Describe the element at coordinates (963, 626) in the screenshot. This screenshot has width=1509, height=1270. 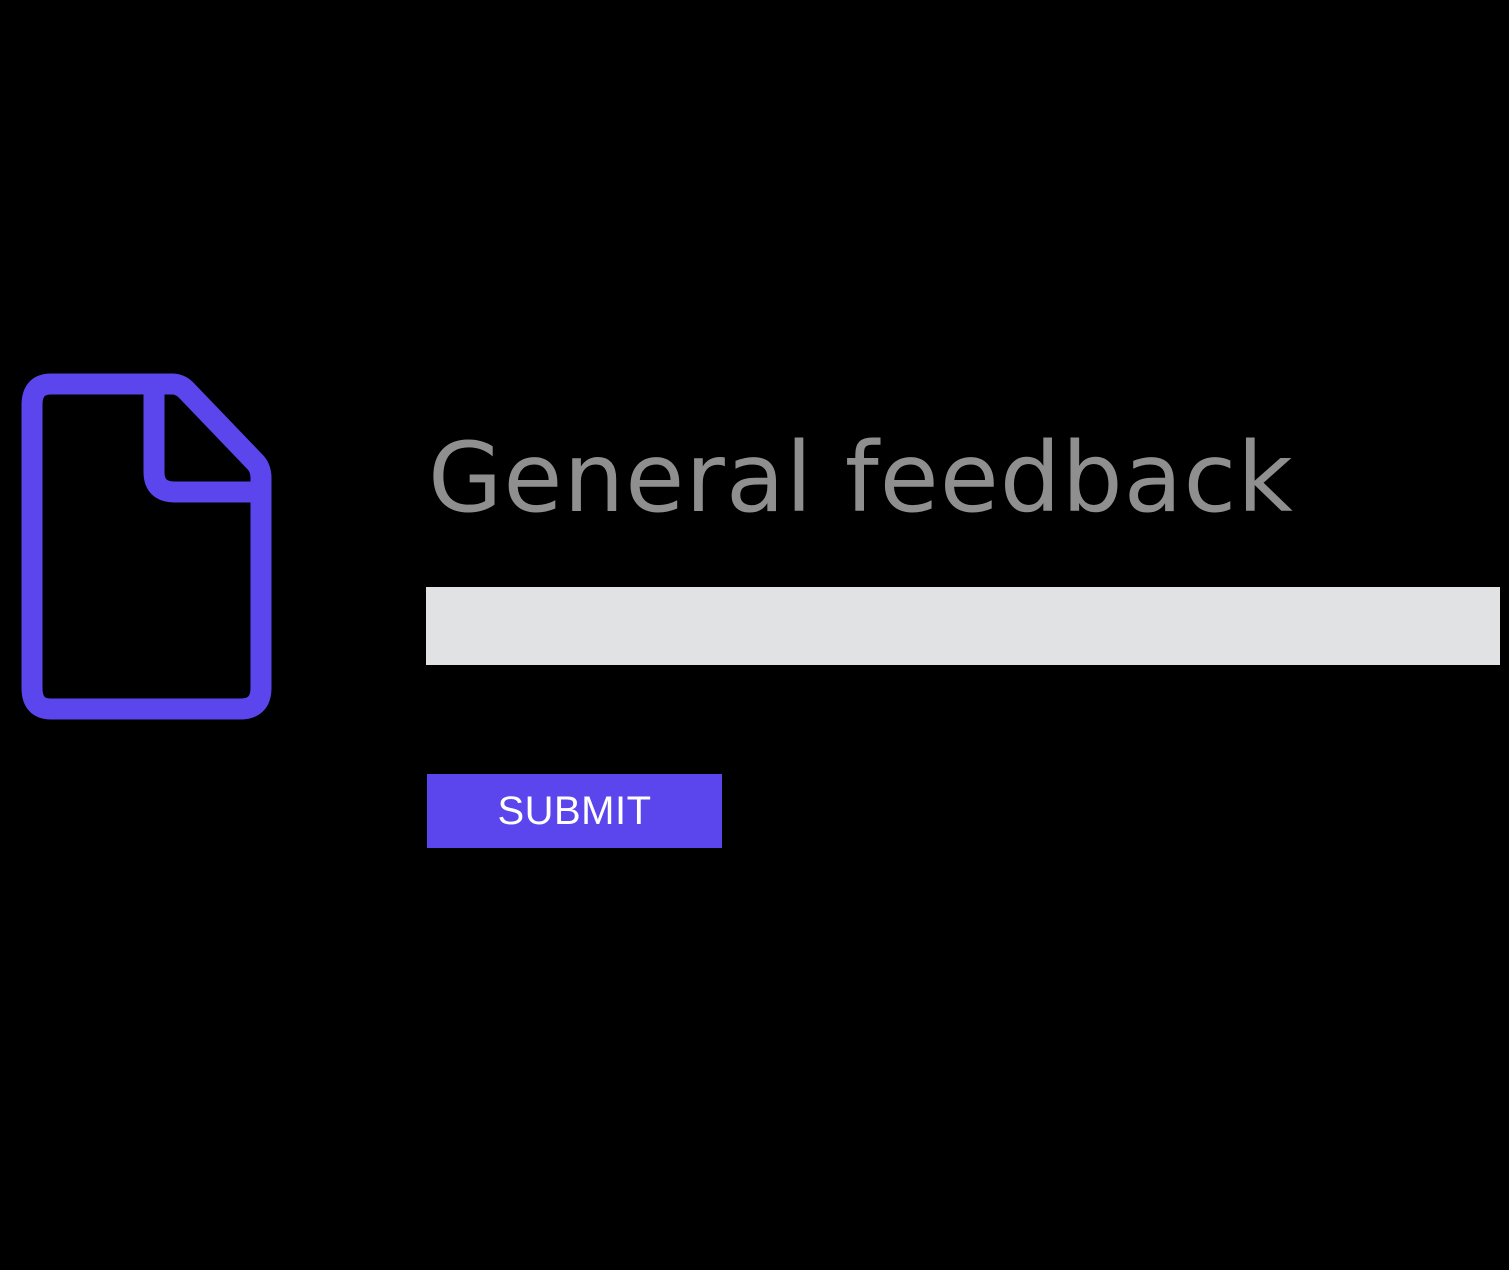
I see `feedback-input` at that location.